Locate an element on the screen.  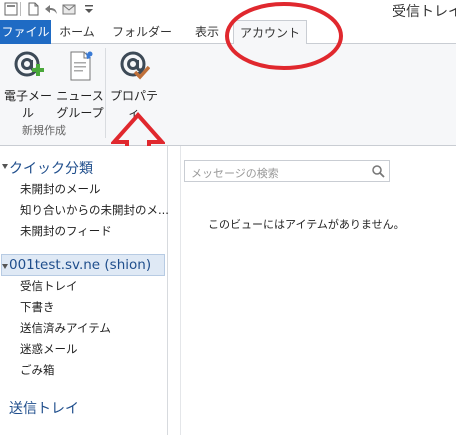
nav-item-junk: 迷惑メール is located at coordinates (49, 349).